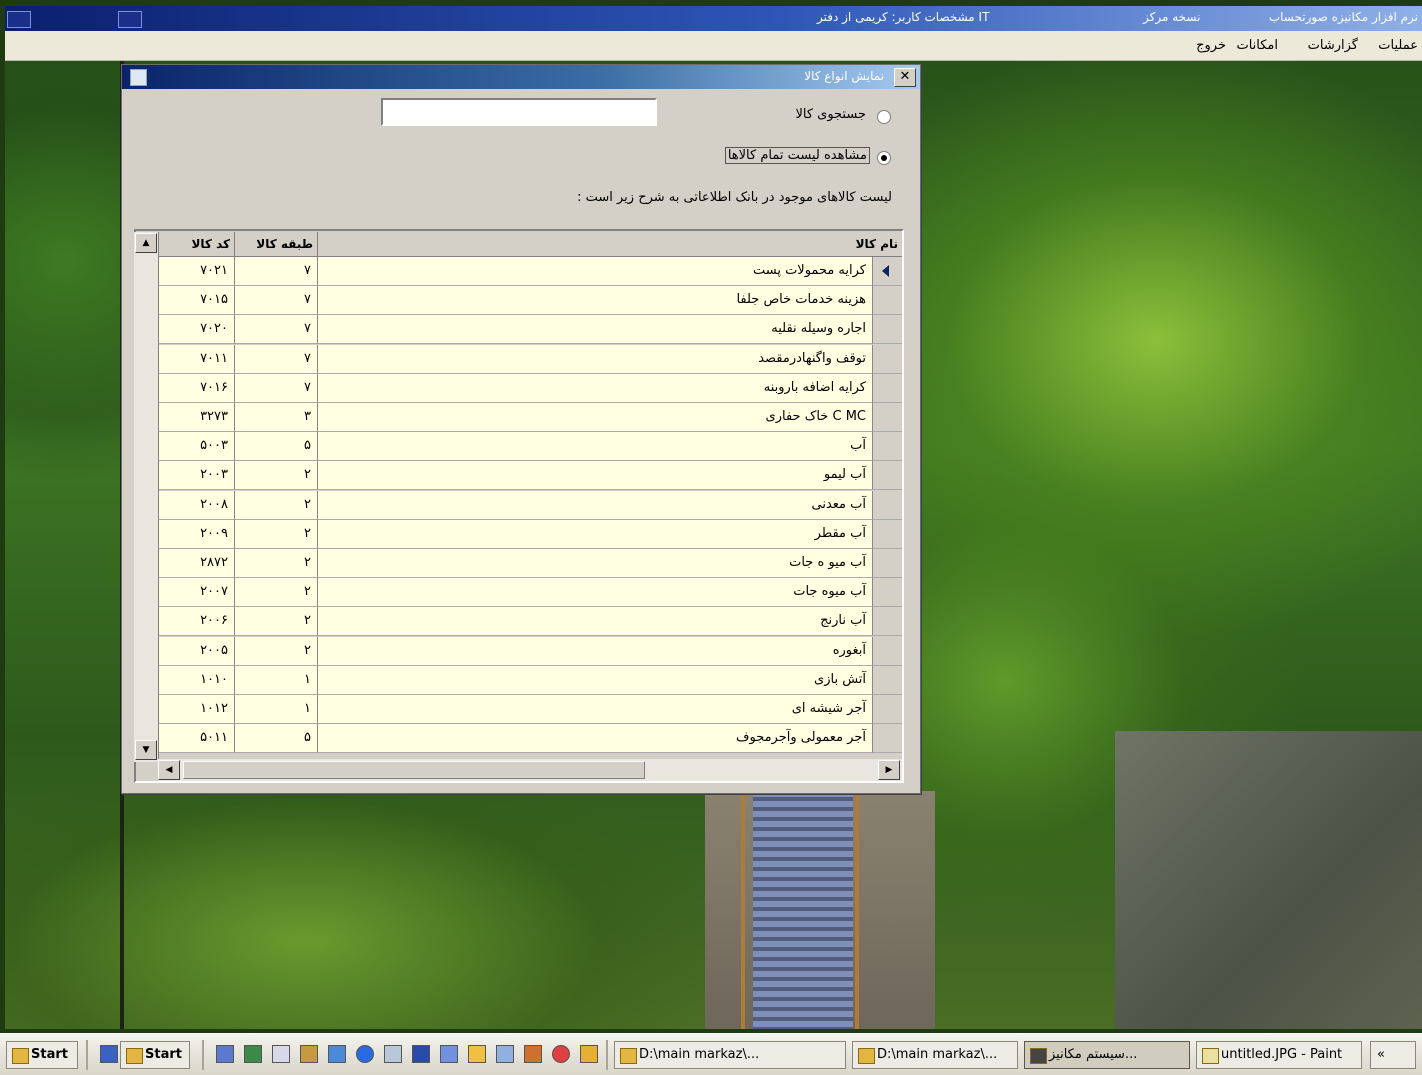  What do you see at coordinates (595, 388) in the screenshot?
I see `cell-name: کرایه اضافه باروبنه` at bounding box center [595, 388].